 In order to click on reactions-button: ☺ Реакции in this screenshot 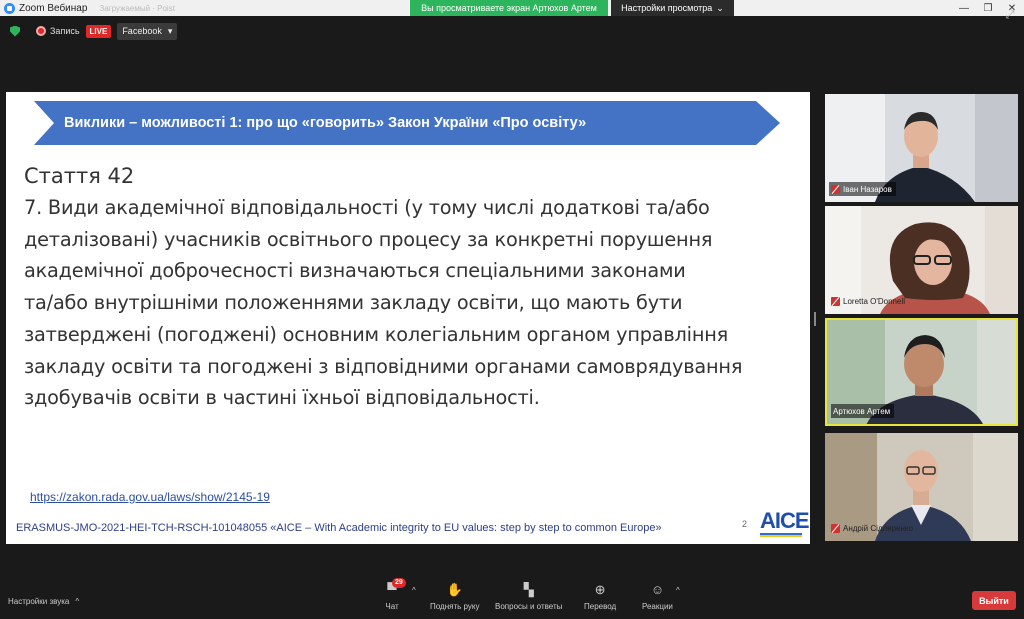, I will do `click(657, 596)`.